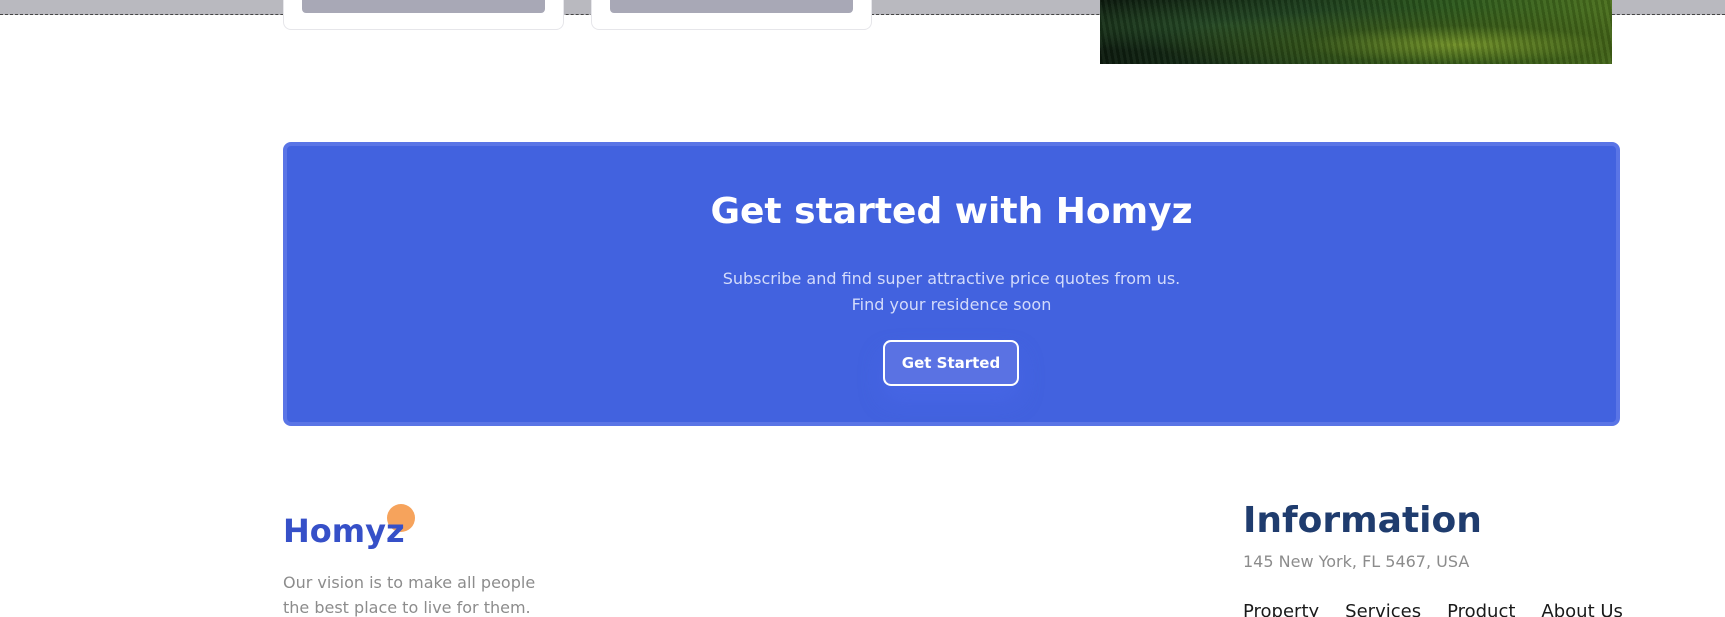  What do you see at coordinates (407, 607) in the screenshot?
I see `vision-line: the best place to live for them.` at bounding box center [407, 607].